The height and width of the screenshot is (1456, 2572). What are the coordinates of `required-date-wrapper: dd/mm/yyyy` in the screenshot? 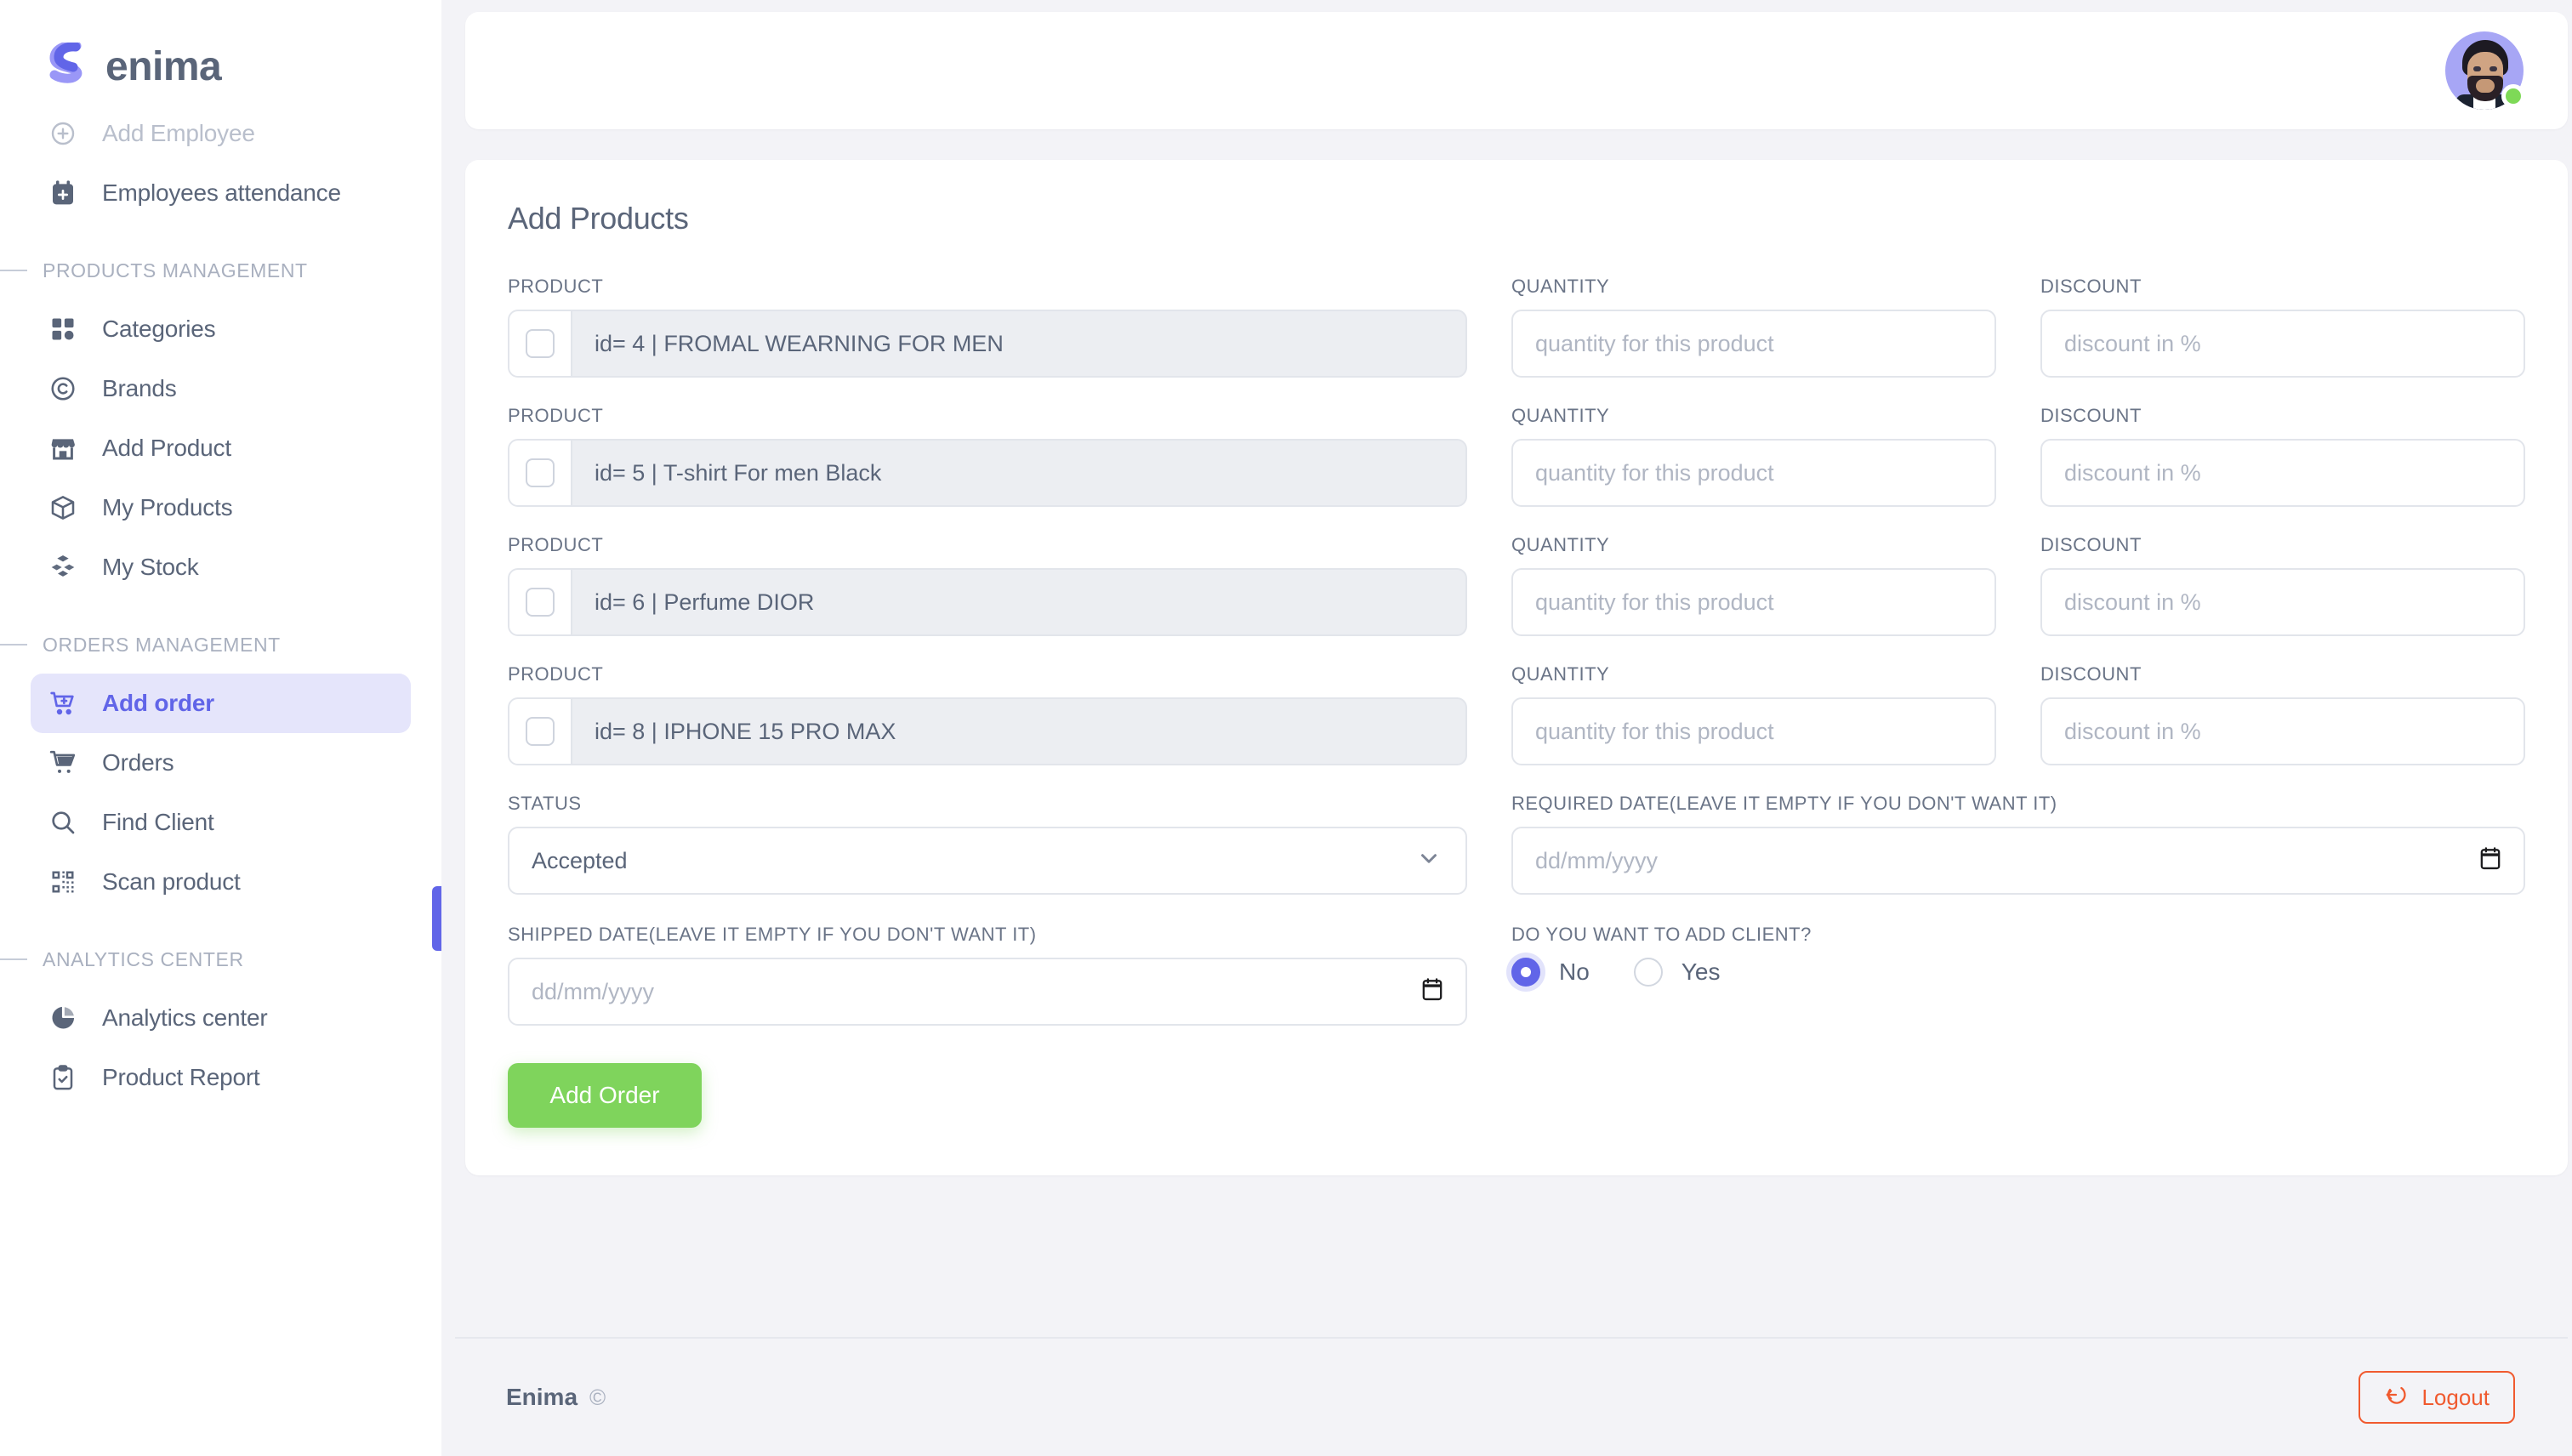 It's located at (2018, 861).